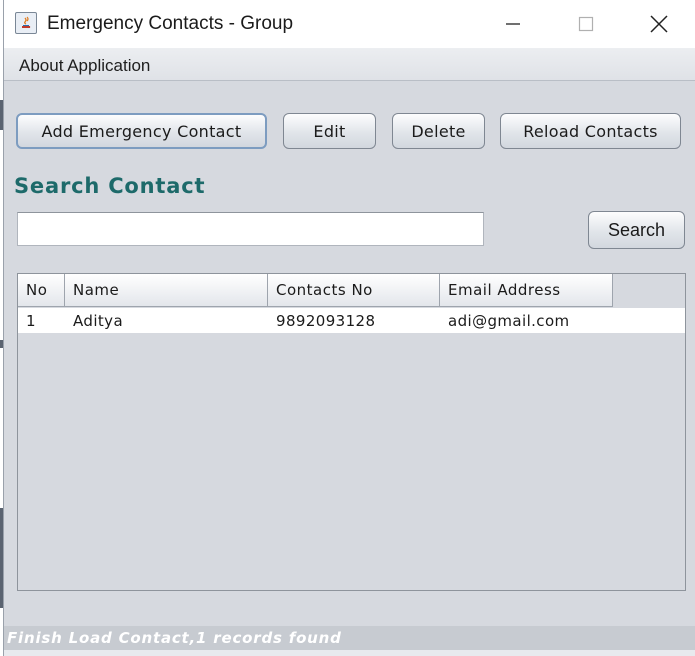  Describe the element at coordinates (349, 653) in the screenshot. I see `window-bottom-border` at that location.